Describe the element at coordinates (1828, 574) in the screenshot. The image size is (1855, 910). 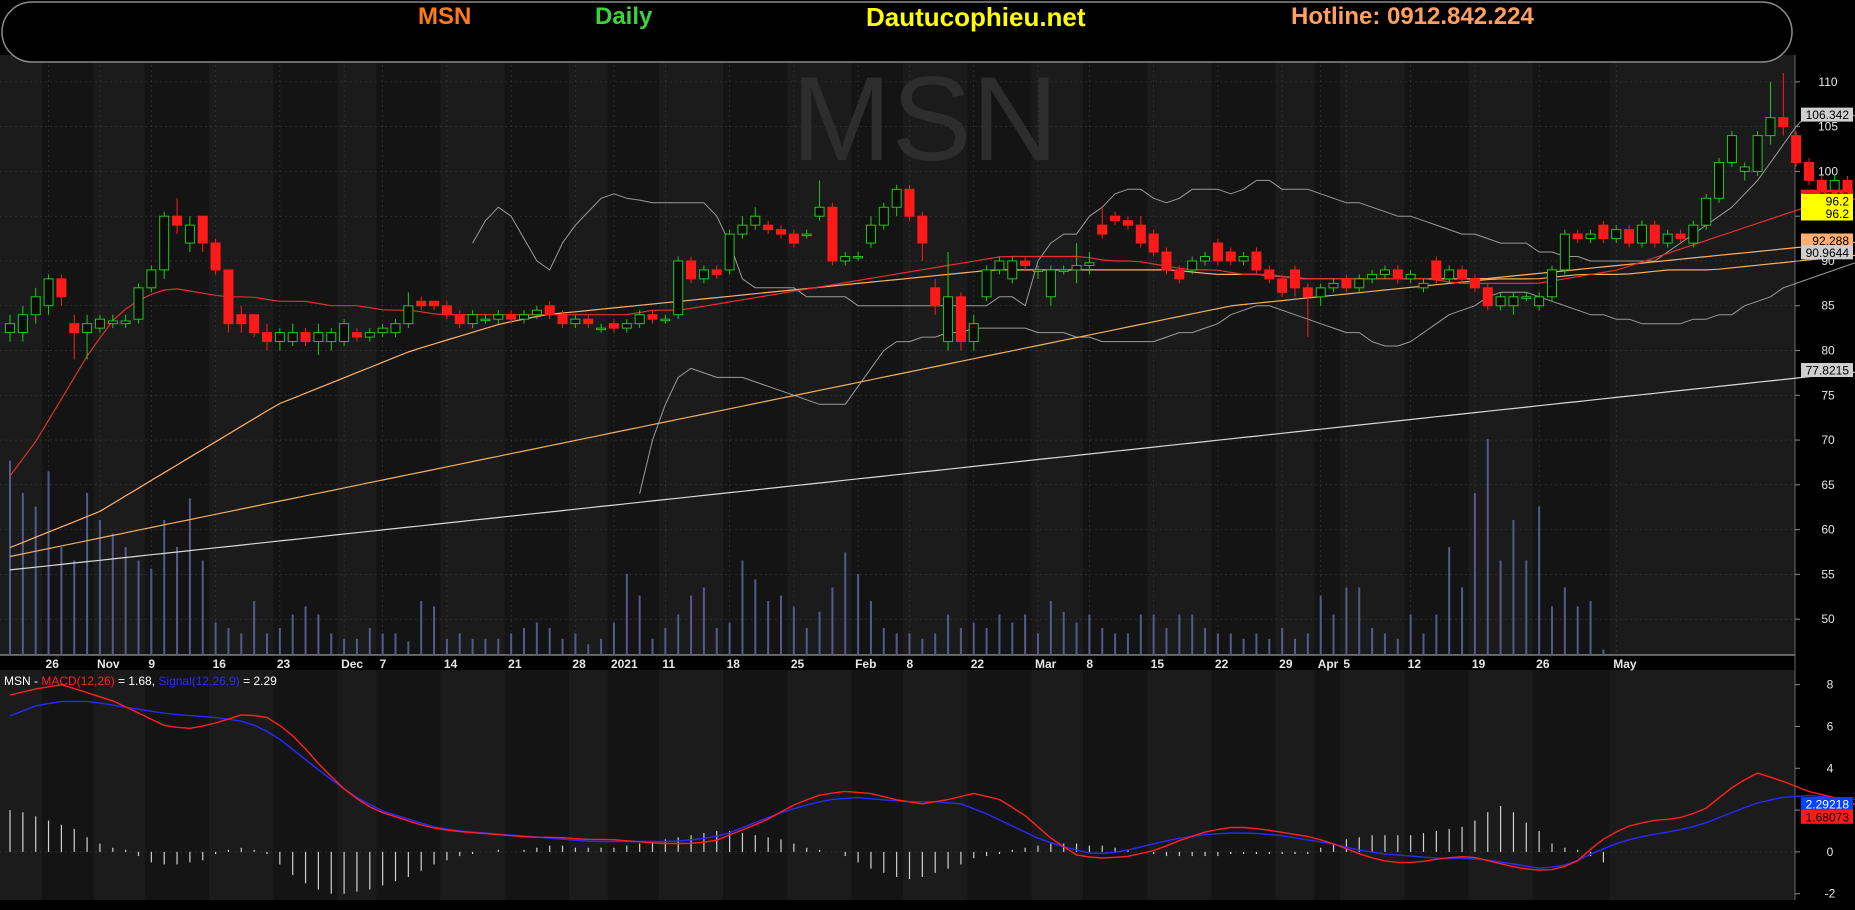
I see `price-axis-label: 55` at that location.